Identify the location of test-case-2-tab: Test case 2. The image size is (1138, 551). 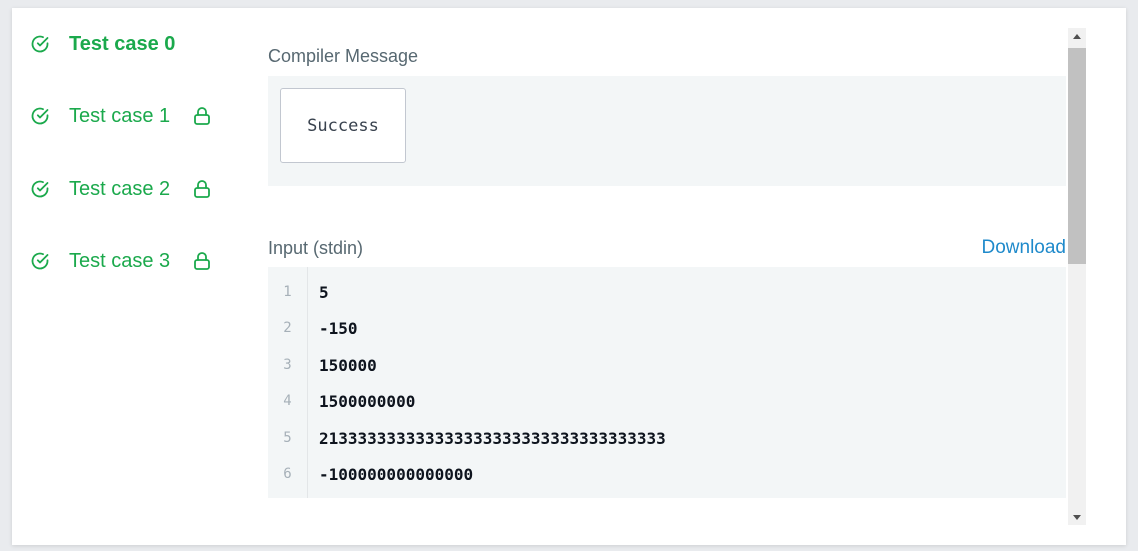
(120, 189).